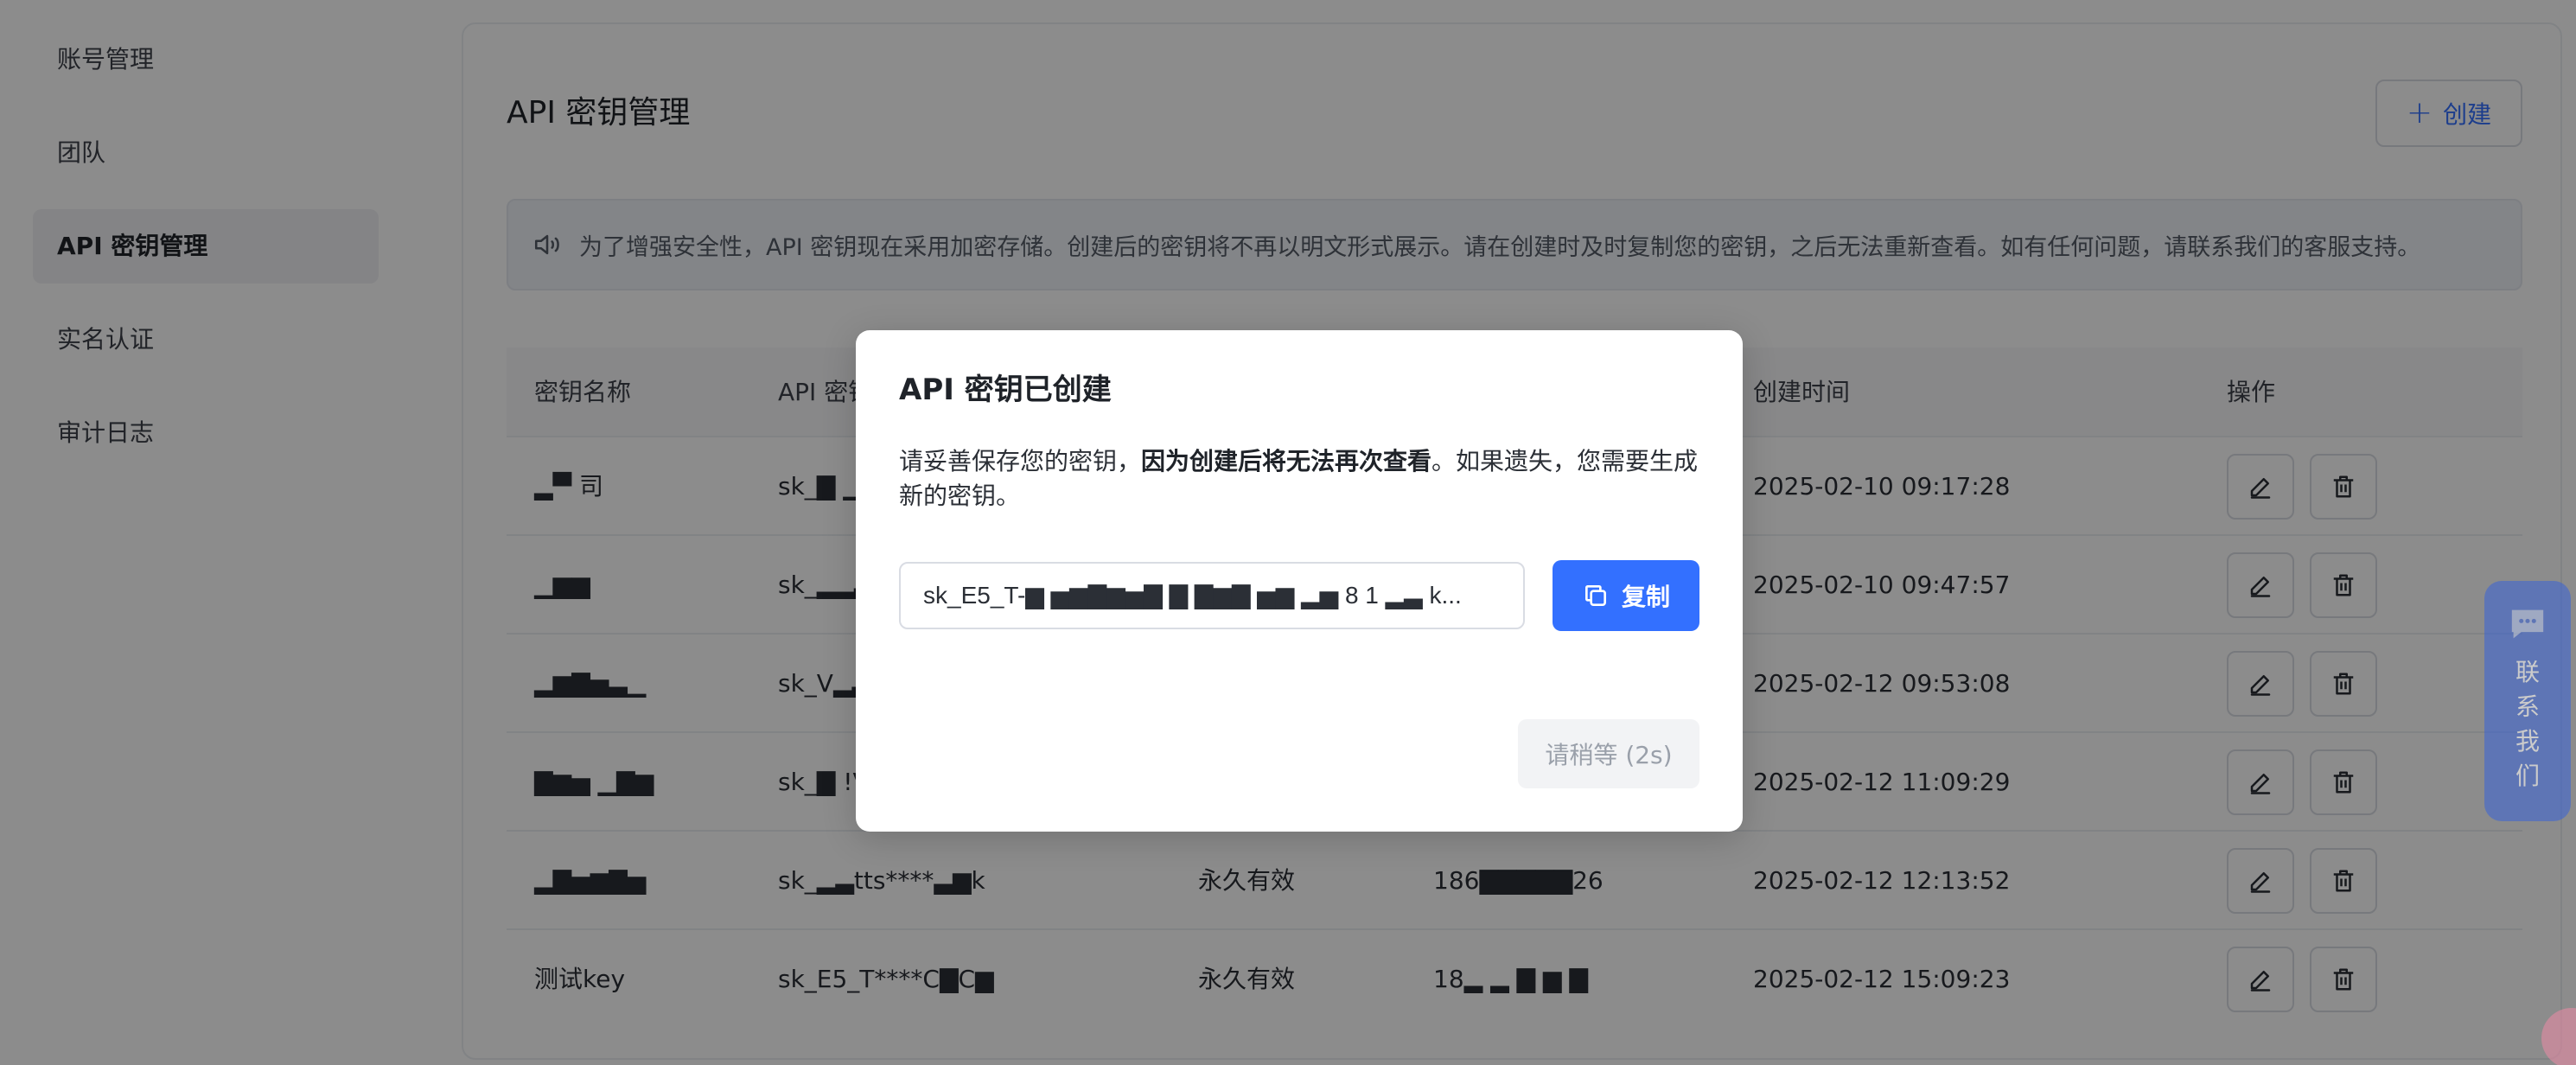 This screenshot has width=2576, height=1065. Describe the element at coordinates (1020, 461) in the screenshot. I see `dialog-desc-prefix: 请妥善保存您的密钥，` at that location.